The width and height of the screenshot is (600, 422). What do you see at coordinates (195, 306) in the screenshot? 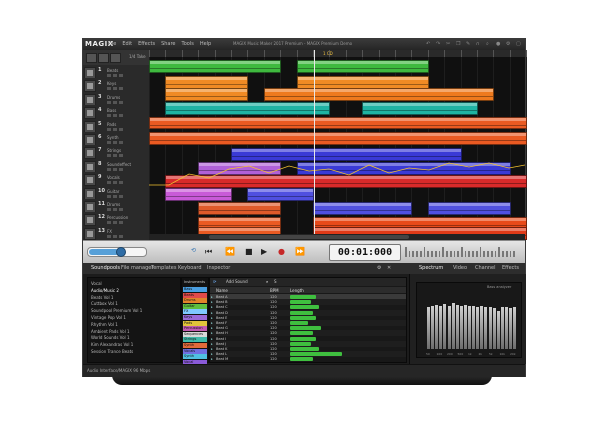
I see `category-item: Guitar` at bounding box center [195, 306].